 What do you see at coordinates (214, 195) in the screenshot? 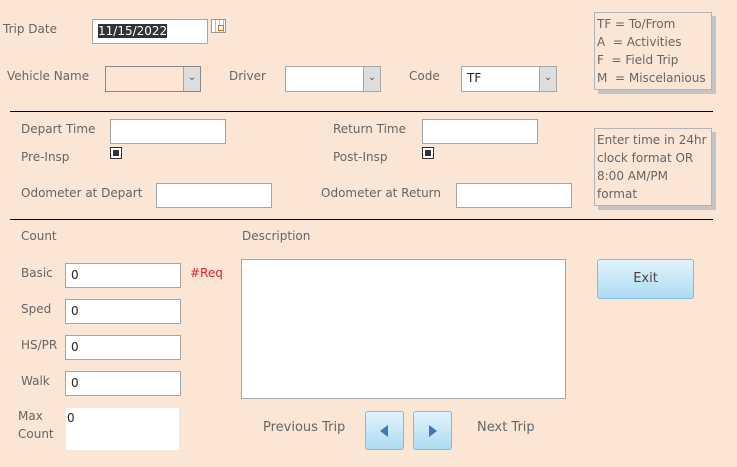
I see `odometer-depart-input` at bounding box center [214, 195].